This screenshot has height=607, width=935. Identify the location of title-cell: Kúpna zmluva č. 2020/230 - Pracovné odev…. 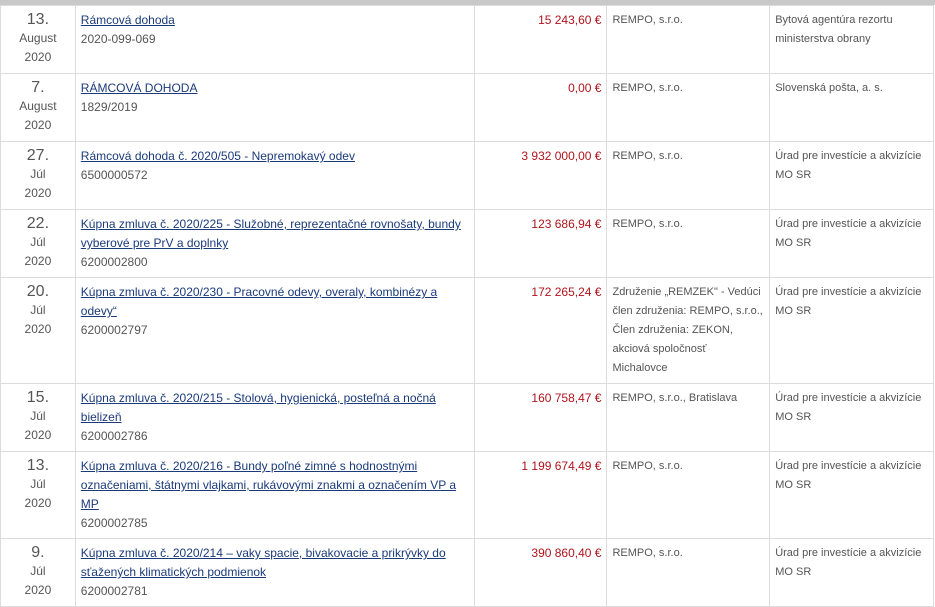
(275, 330).